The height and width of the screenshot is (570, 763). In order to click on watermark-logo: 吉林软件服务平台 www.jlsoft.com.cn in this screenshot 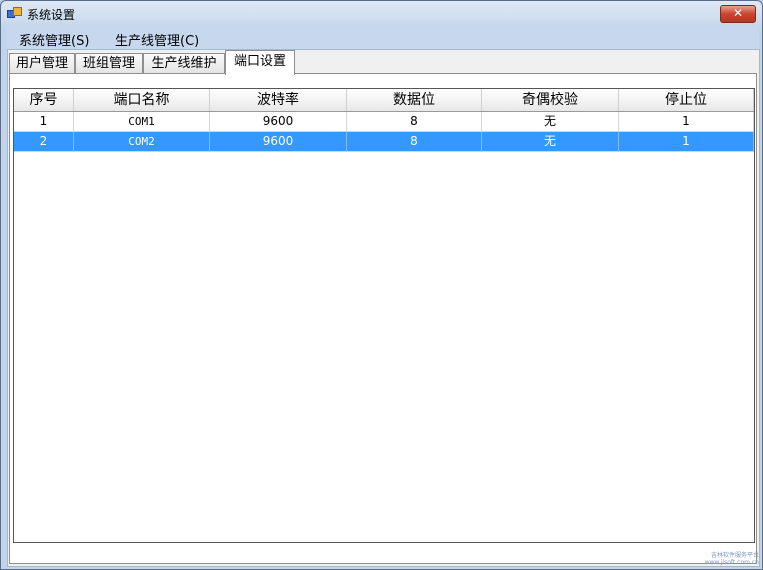, I will do `click(732, 559)`.